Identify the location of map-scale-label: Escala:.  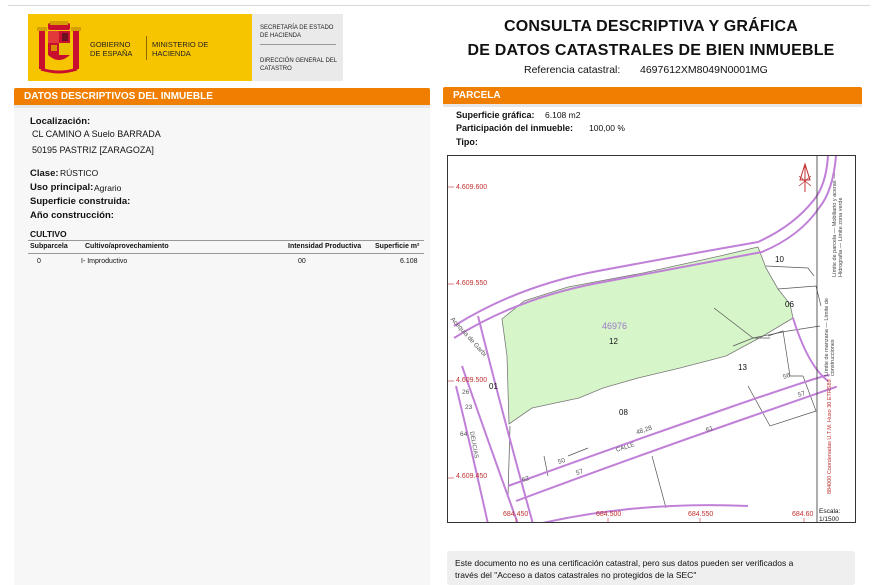
(829, 511).